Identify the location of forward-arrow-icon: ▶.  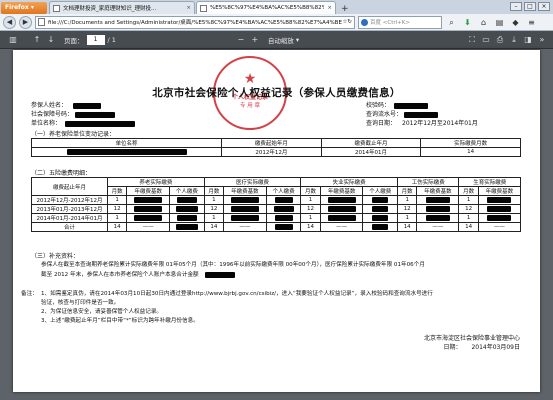
(25, 22).